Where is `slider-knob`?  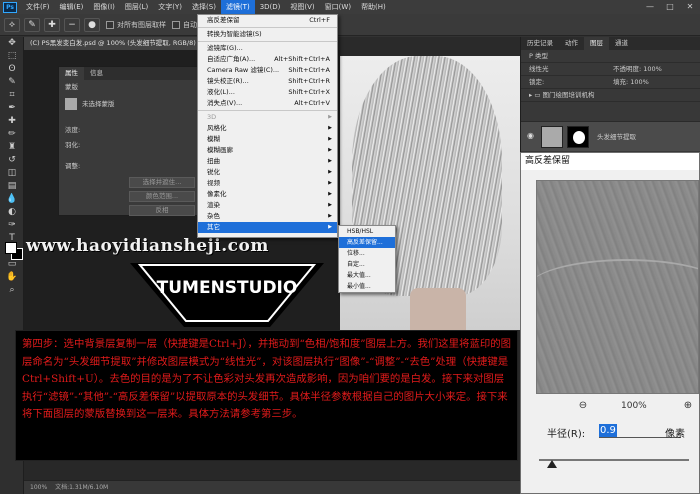
slider-knob is located at coordinates (551, 464).